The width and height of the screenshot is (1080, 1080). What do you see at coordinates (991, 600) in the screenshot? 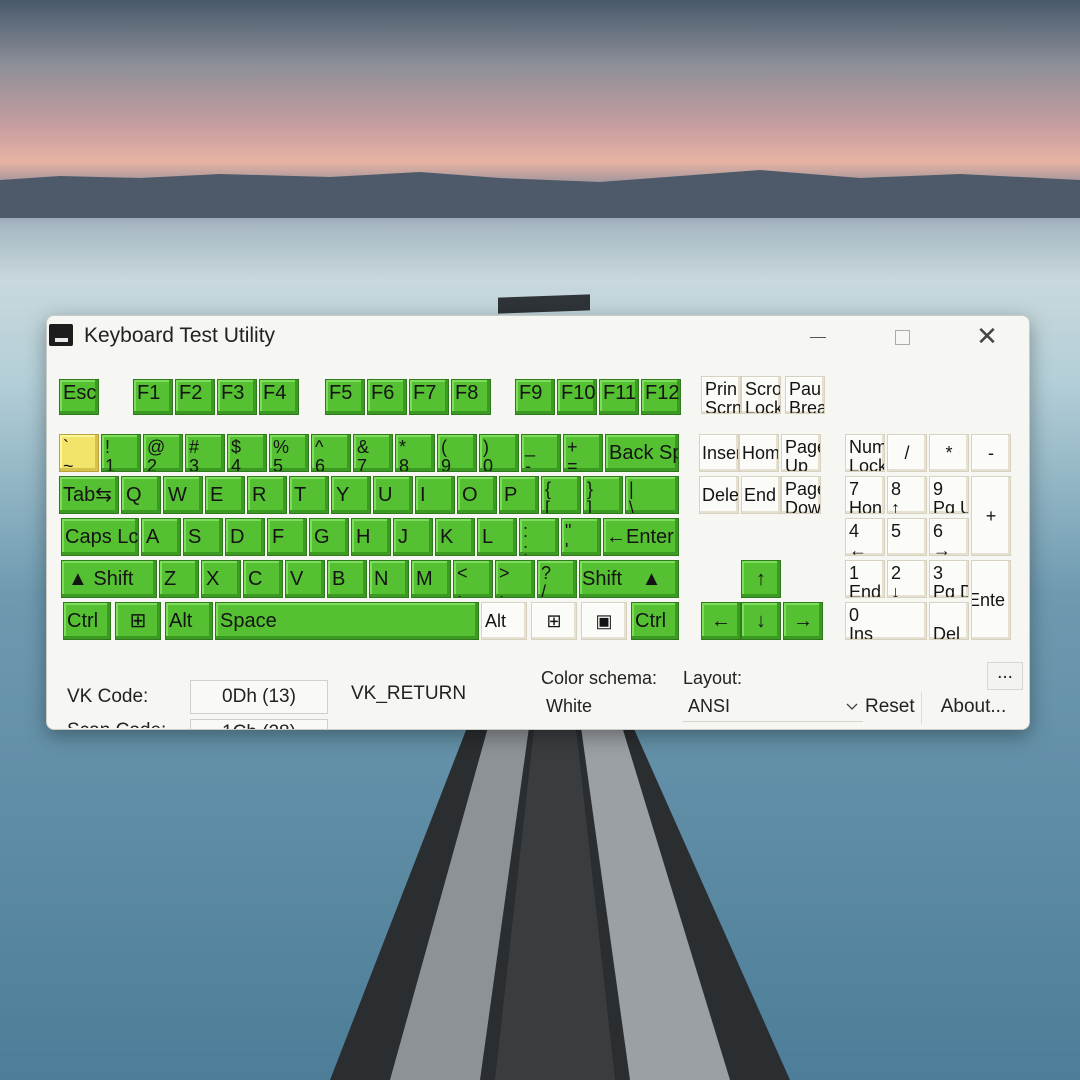
I see `key-numpad-enter: Ente` at bounding box center [991, 600].